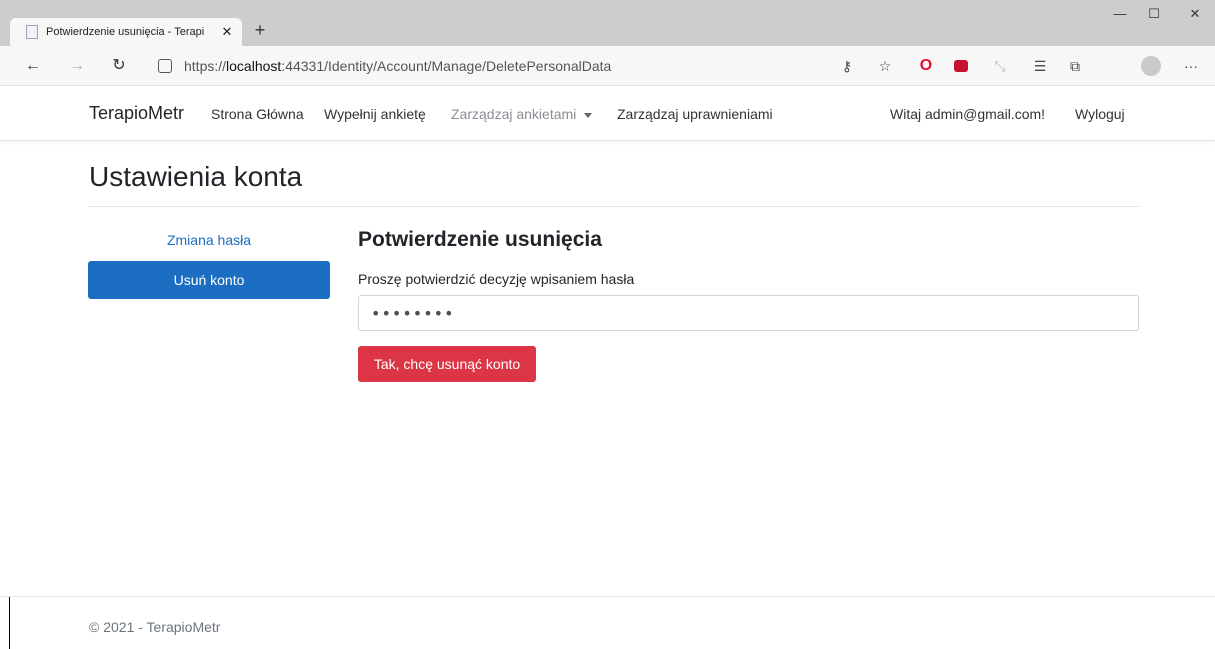  I want to click on nav-link-manage-permissions: Zarządzaj uprawnieniami, so click(695, 114).